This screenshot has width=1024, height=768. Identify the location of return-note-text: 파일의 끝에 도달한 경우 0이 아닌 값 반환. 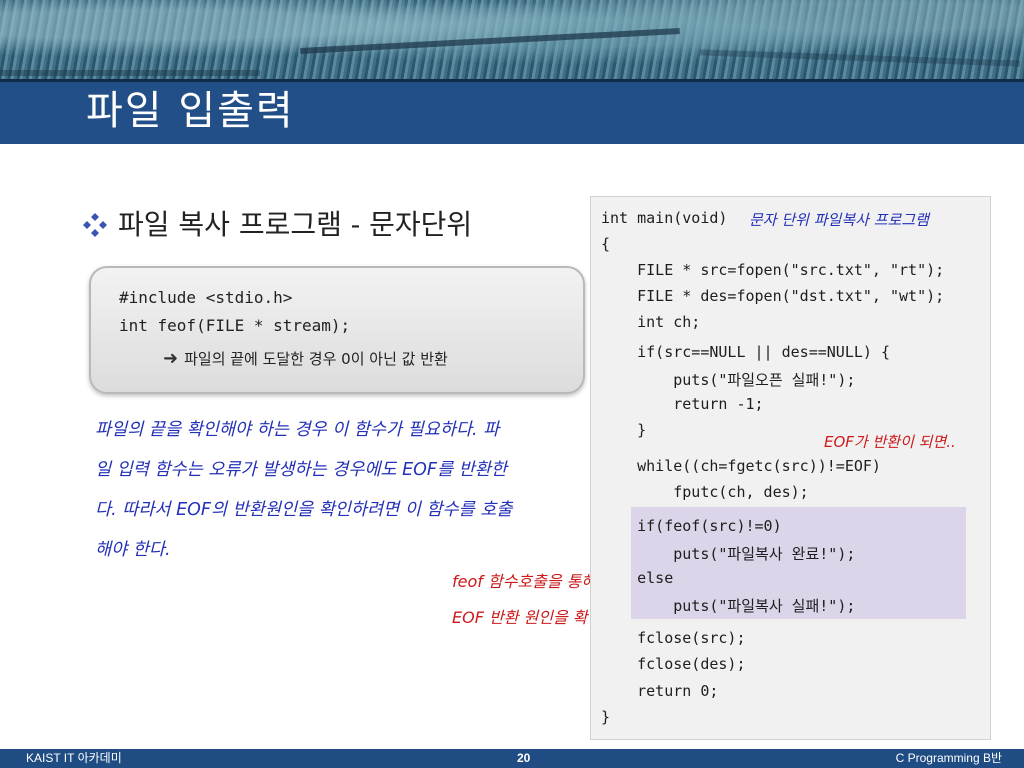
(316, 359).